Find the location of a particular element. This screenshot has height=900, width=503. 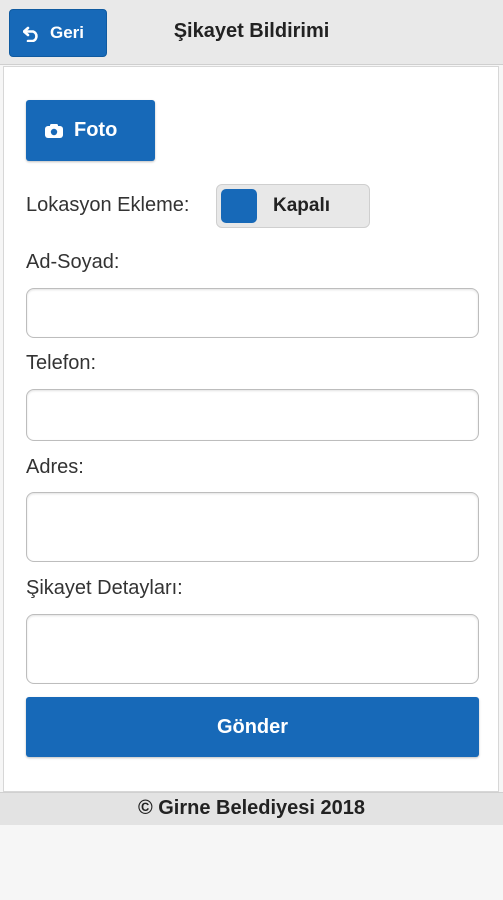

header-bar: Geri Şikayet Bildirimi is located at coordinates (251, 32).